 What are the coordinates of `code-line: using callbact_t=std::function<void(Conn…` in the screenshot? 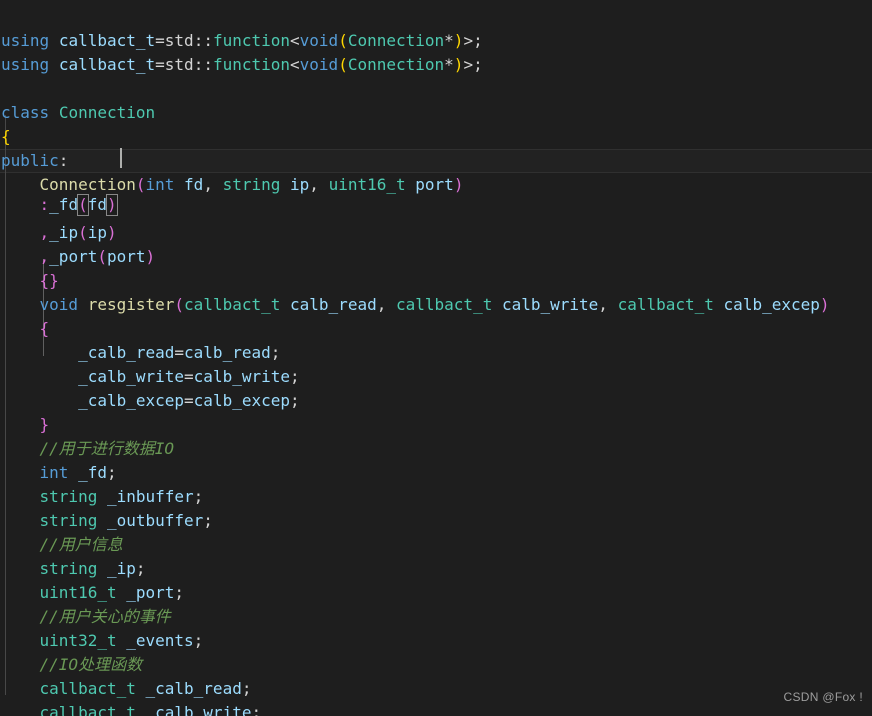 It's located at (436, 39).